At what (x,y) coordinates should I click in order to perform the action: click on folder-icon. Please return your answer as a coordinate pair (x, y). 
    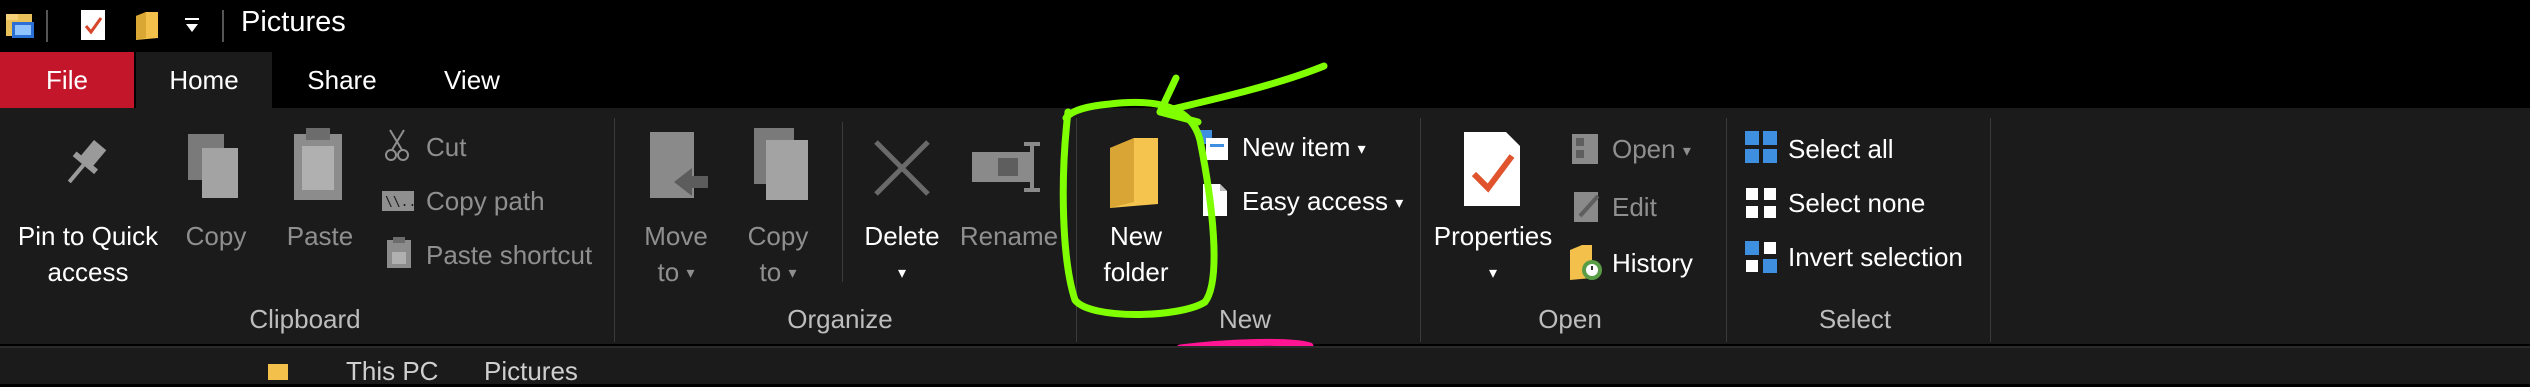
    Looking at the image, I should click on (278, 372).